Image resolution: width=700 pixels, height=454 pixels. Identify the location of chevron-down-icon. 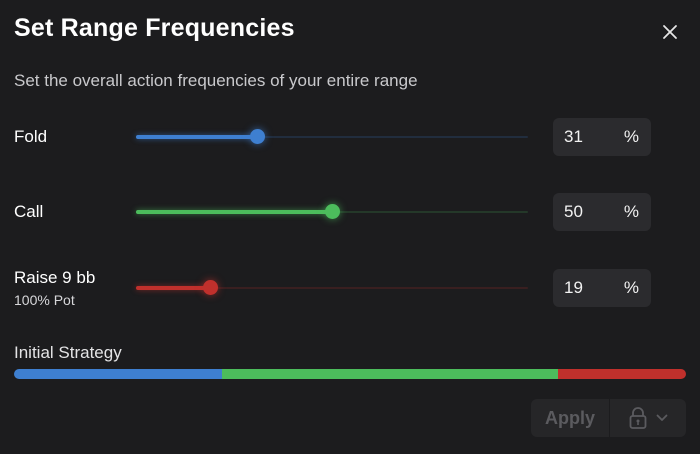
(662, 417).